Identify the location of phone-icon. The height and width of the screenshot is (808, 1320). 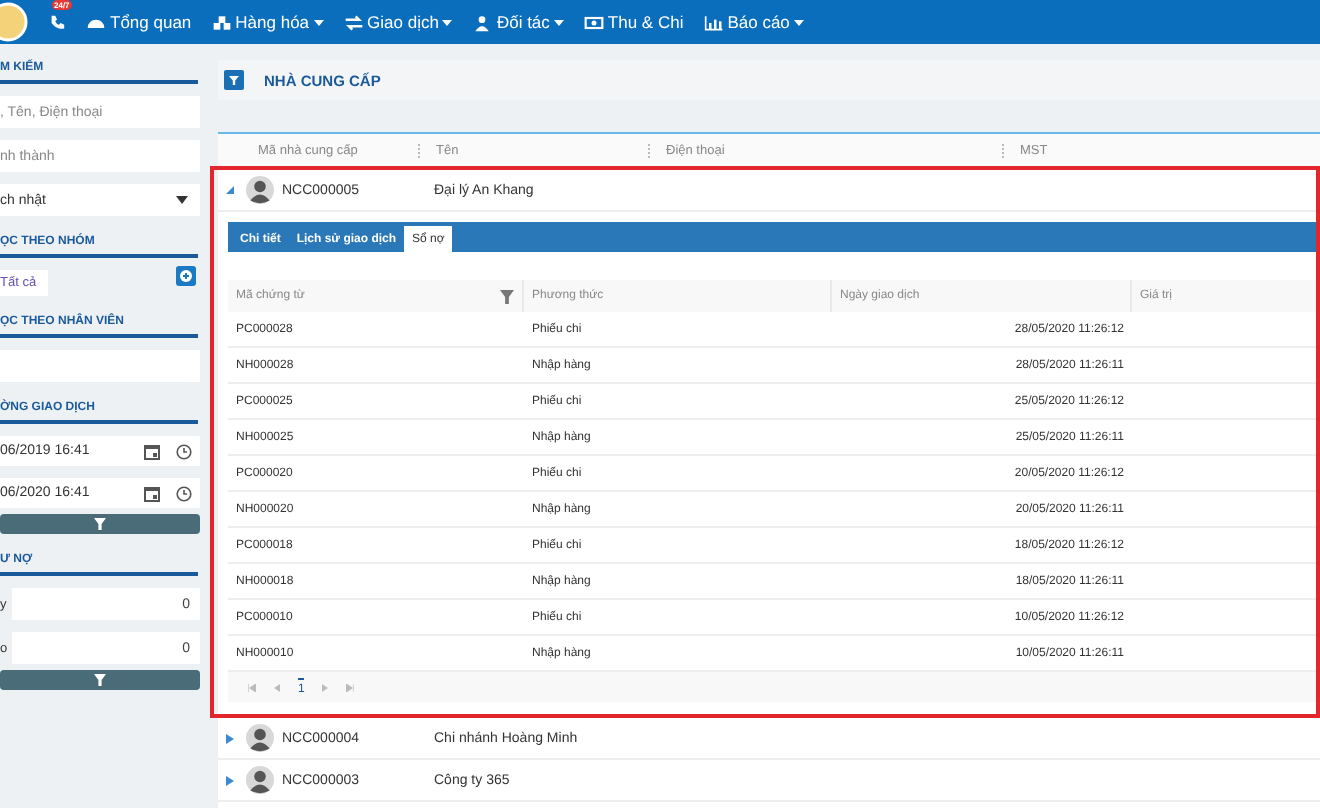
(57, 22).